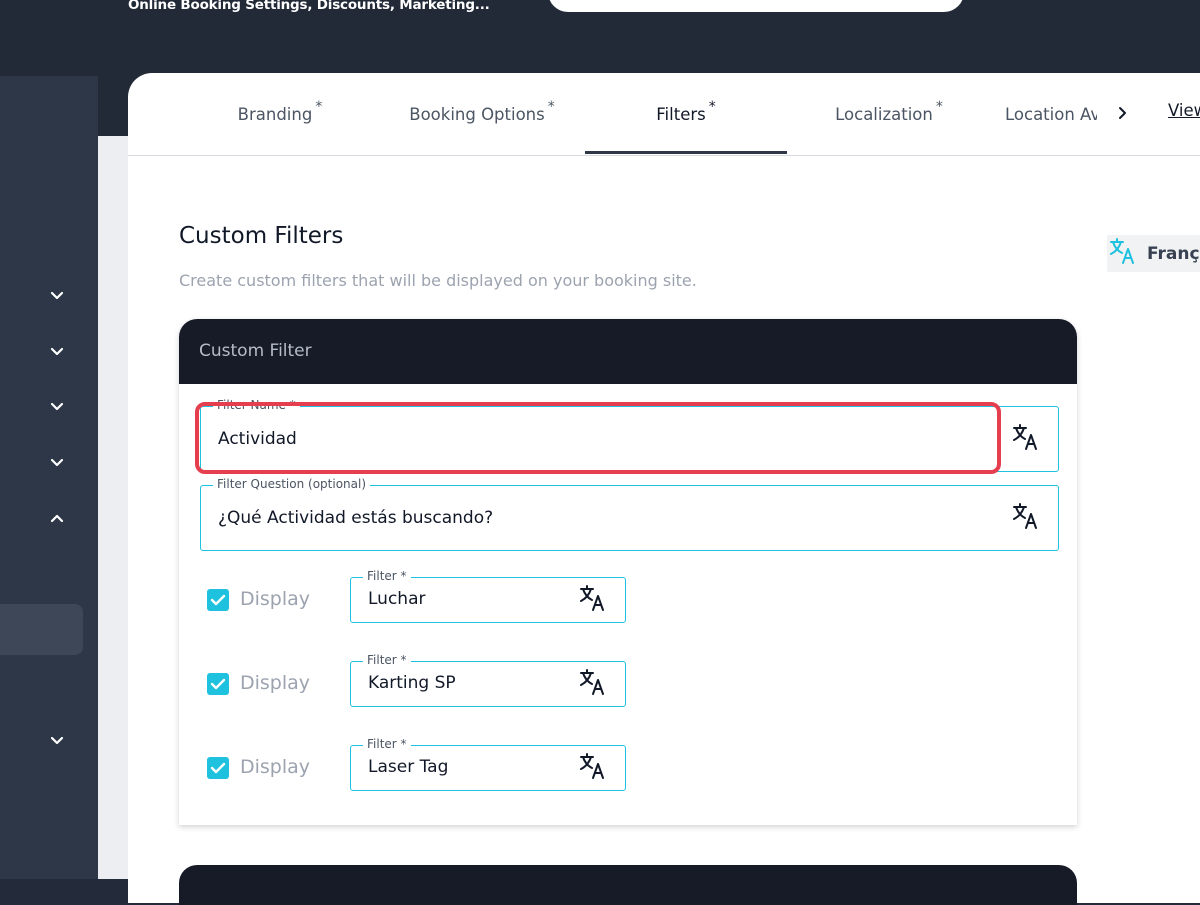 This screenshot has width=1200, height=905. What do you see at coordinates (477, 114) in the screenshot?
I see `tab-label: Booking Options` at bounding box center [477, 114].